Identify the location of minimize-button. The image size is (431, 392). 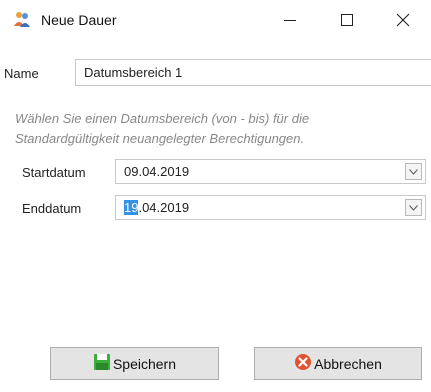
(290, 20).